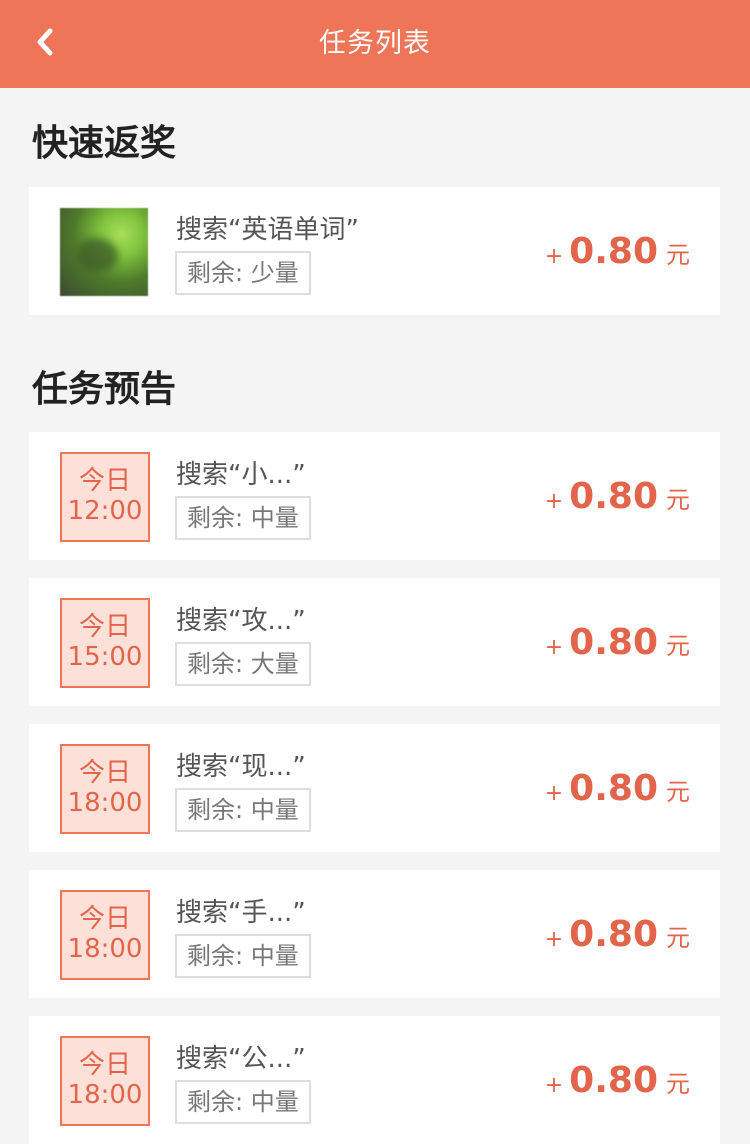  I want to click on page-title: 任务列表, so click(375, 43).